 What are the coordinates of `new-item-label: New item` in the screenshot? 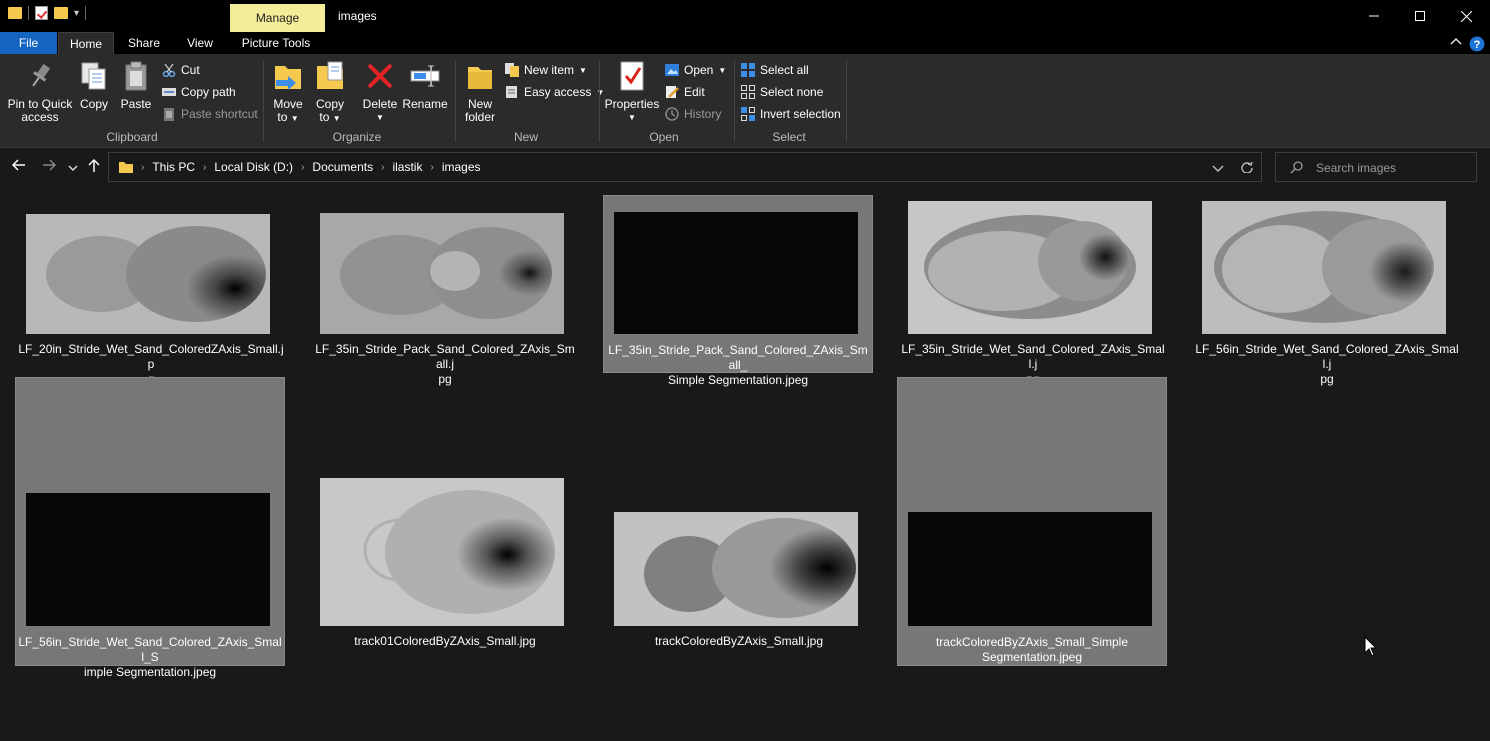 It's located at (549, 70).